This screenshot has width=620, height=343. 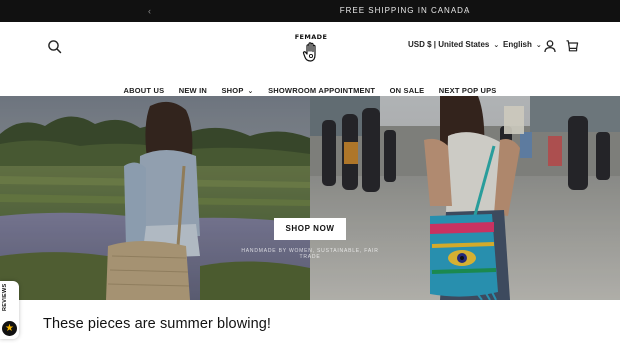 I want to click on hand-logo-icon, so click(x=309, y=52).